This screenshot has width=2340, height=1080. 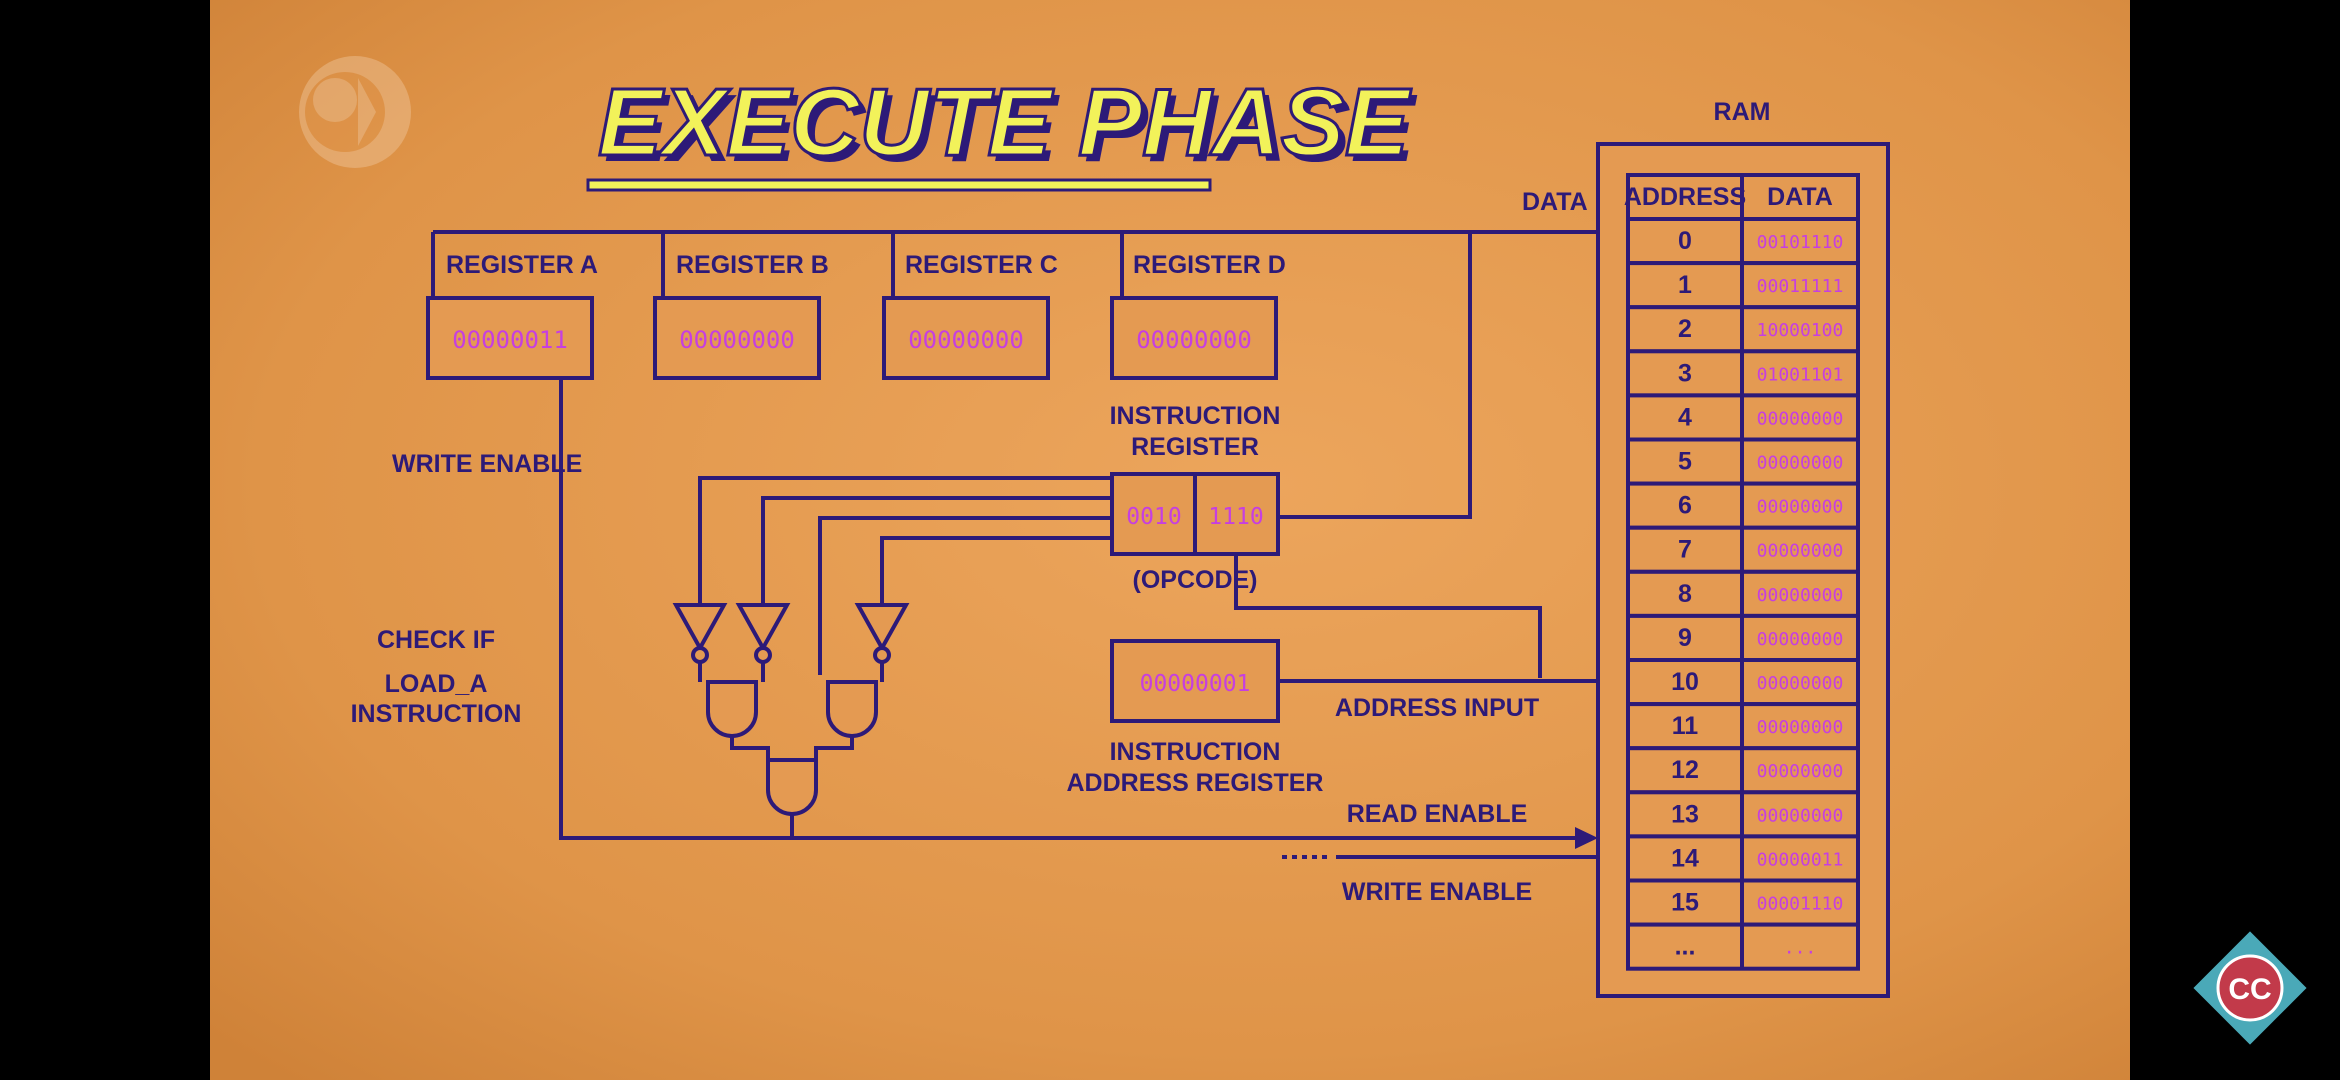 I want to click on ram-address-cell: 5, so click(x=1685, y=462).